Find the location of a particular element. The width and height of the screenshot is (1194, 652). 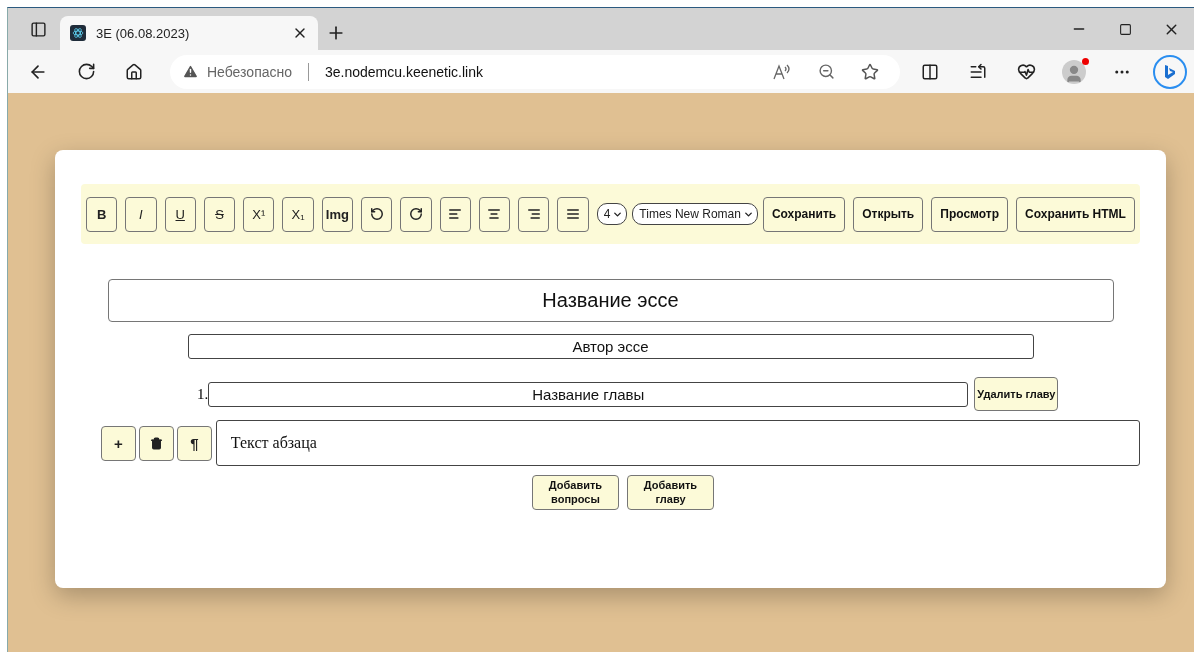

paragraph-style-button: ¶ is located at coordinates (194, 443).